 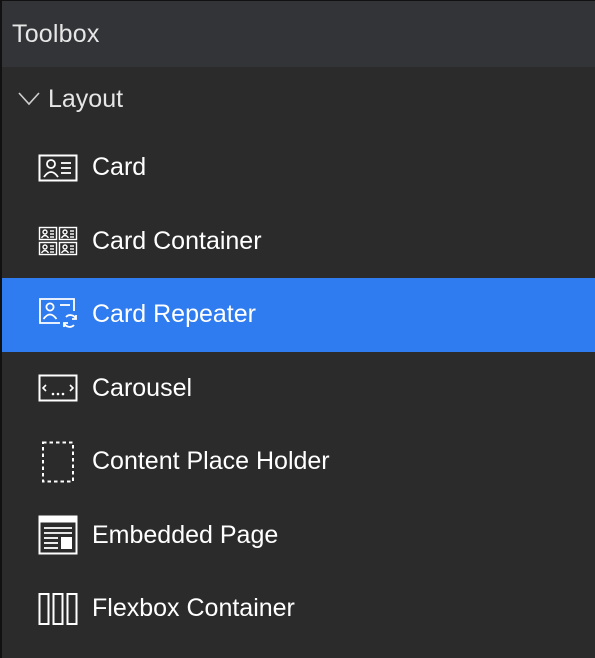 I want to click on toolbox-header: Toolbox, so click(x=298, y=34).